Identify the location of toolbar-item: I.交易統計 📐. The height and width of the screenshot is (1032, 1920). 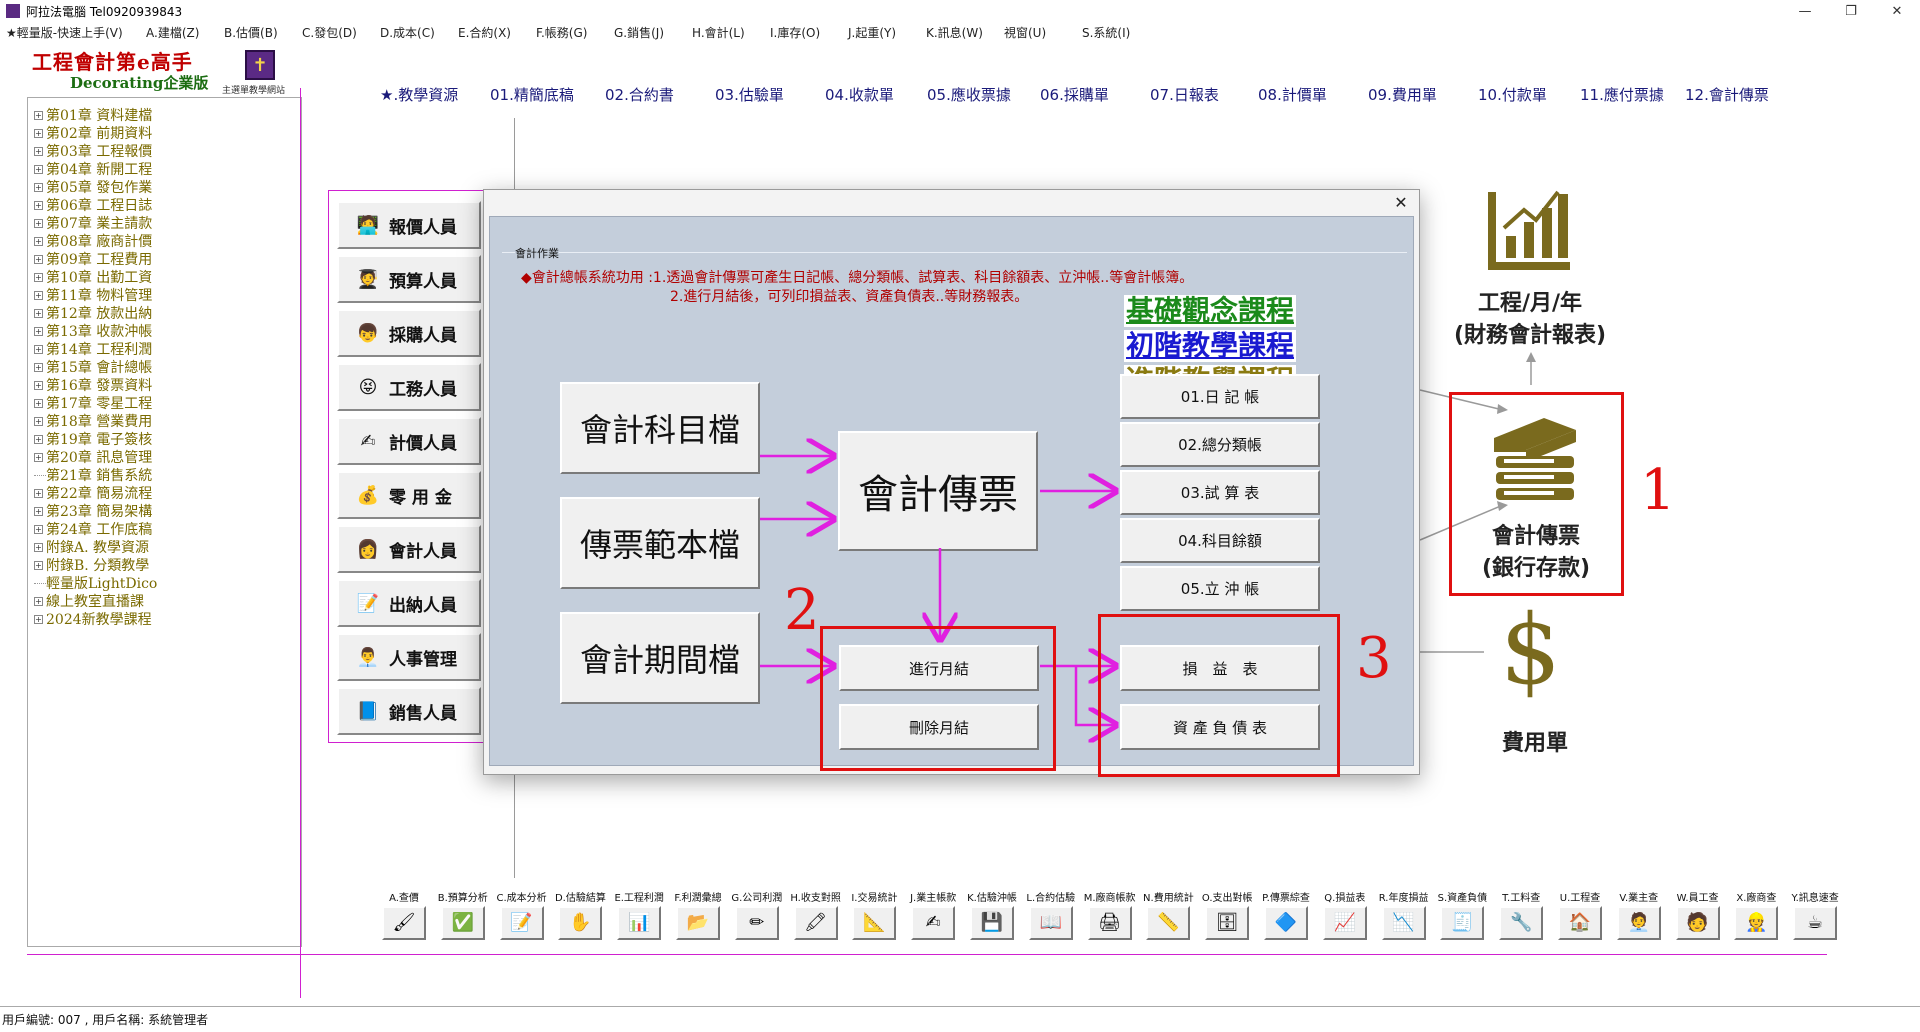
(874, 916).